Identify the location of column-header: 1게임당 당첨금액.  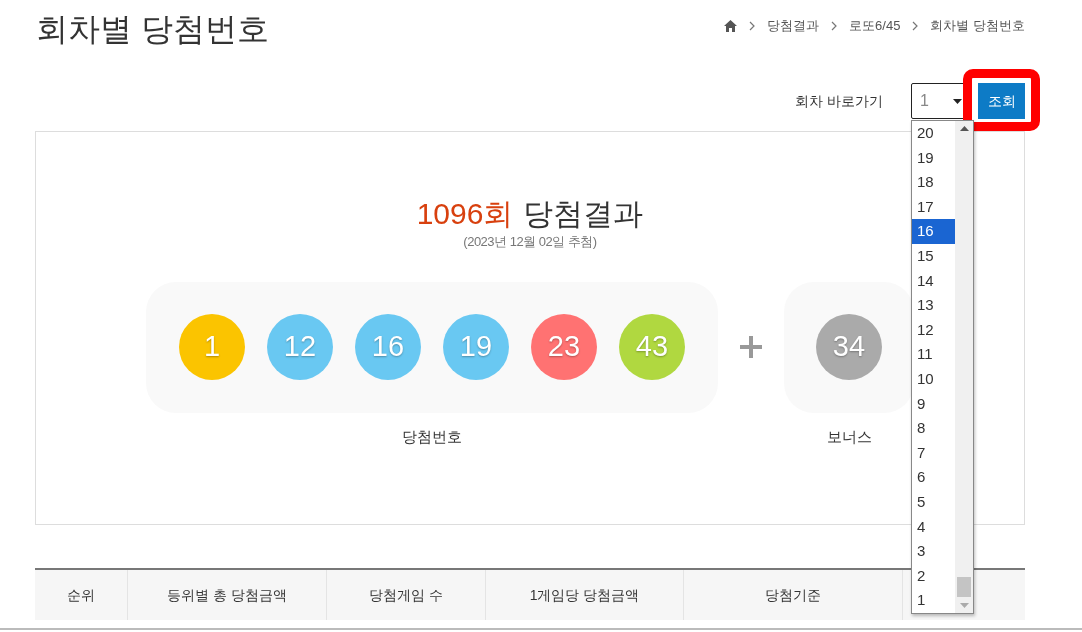
(585, 595).